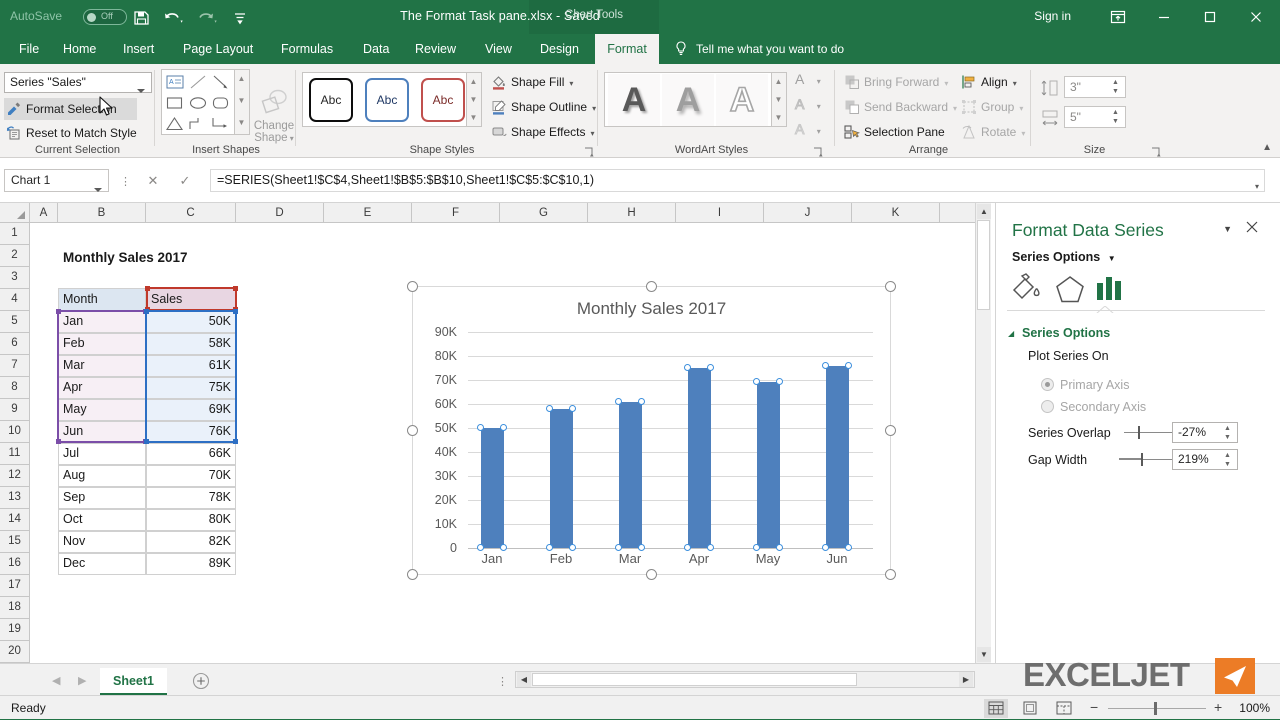 The image size is (1280, 721). What do you see at coordinates (1151, 432) in the screenshot?
I see `series-overlap-slider-track` at bounding box center [1151, 432].